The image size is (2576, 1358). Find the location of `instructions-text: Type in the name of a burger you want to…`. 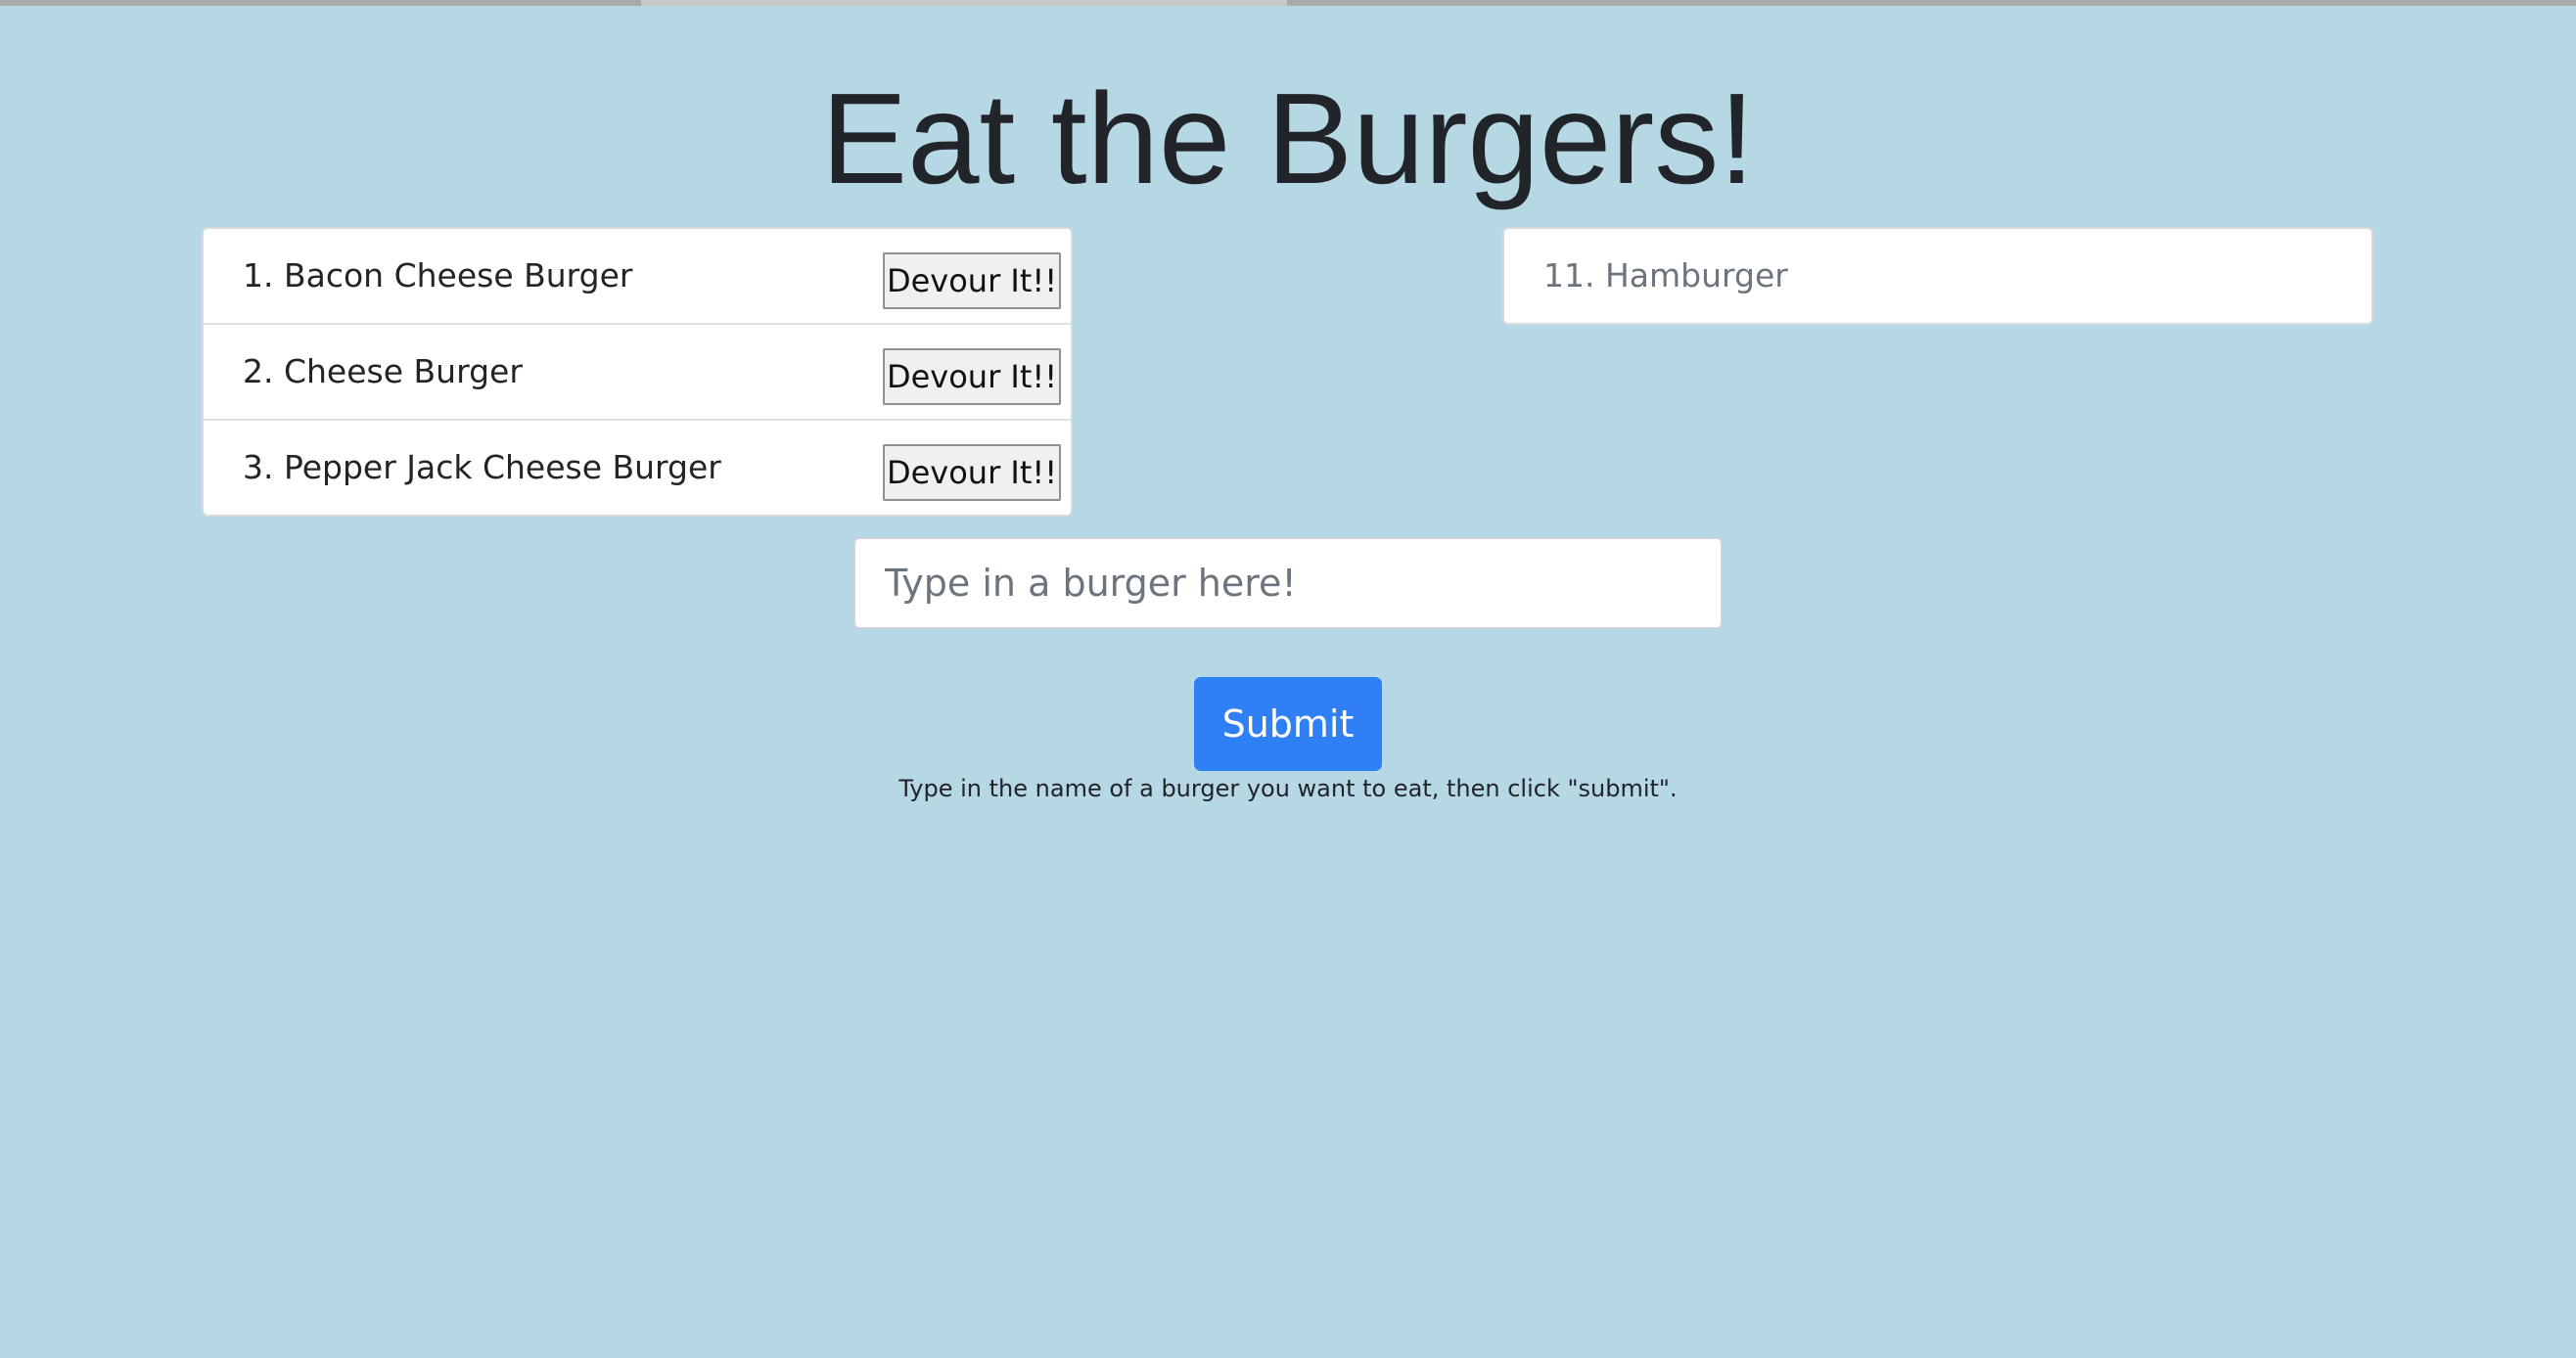

instructions-text: Type in the name of a burger you want to… is located at coordinates (1288, 788).